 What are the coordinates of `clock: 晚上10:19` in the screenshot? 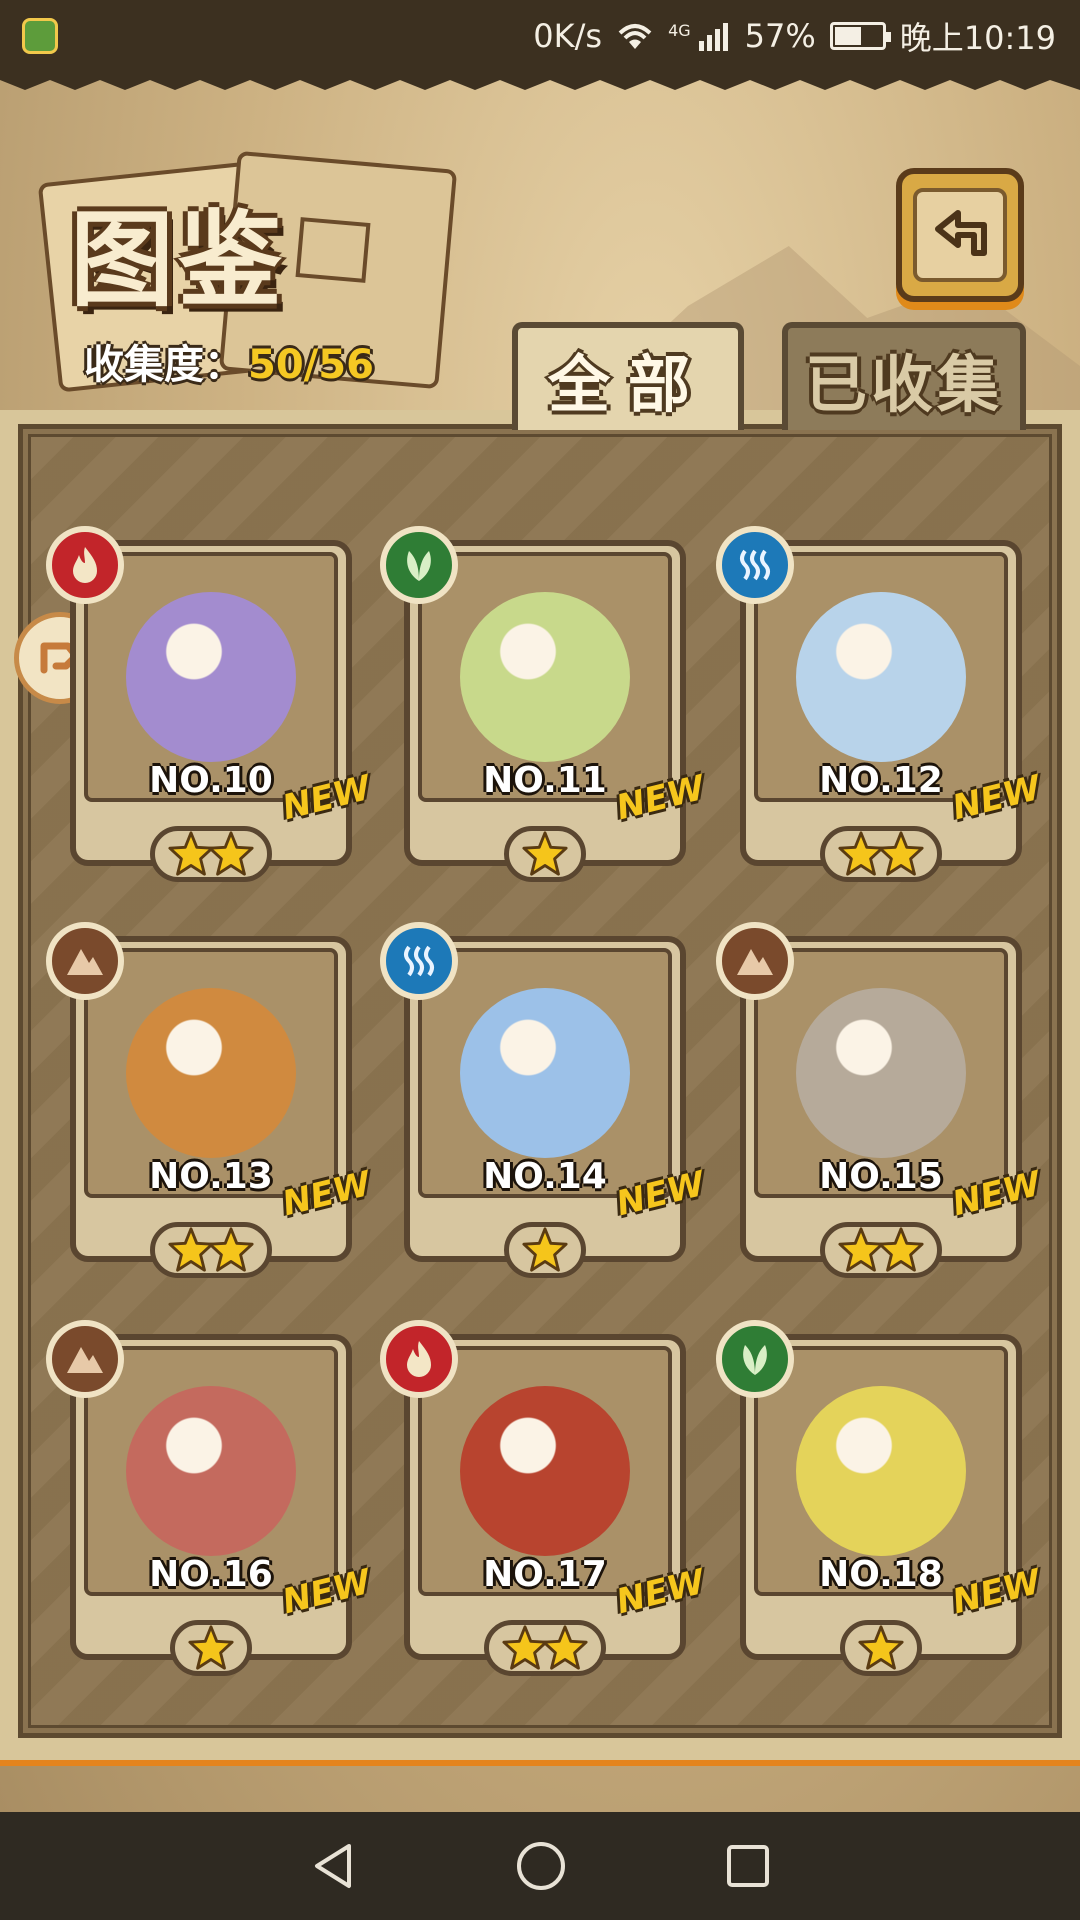 It's located at (977, 38).